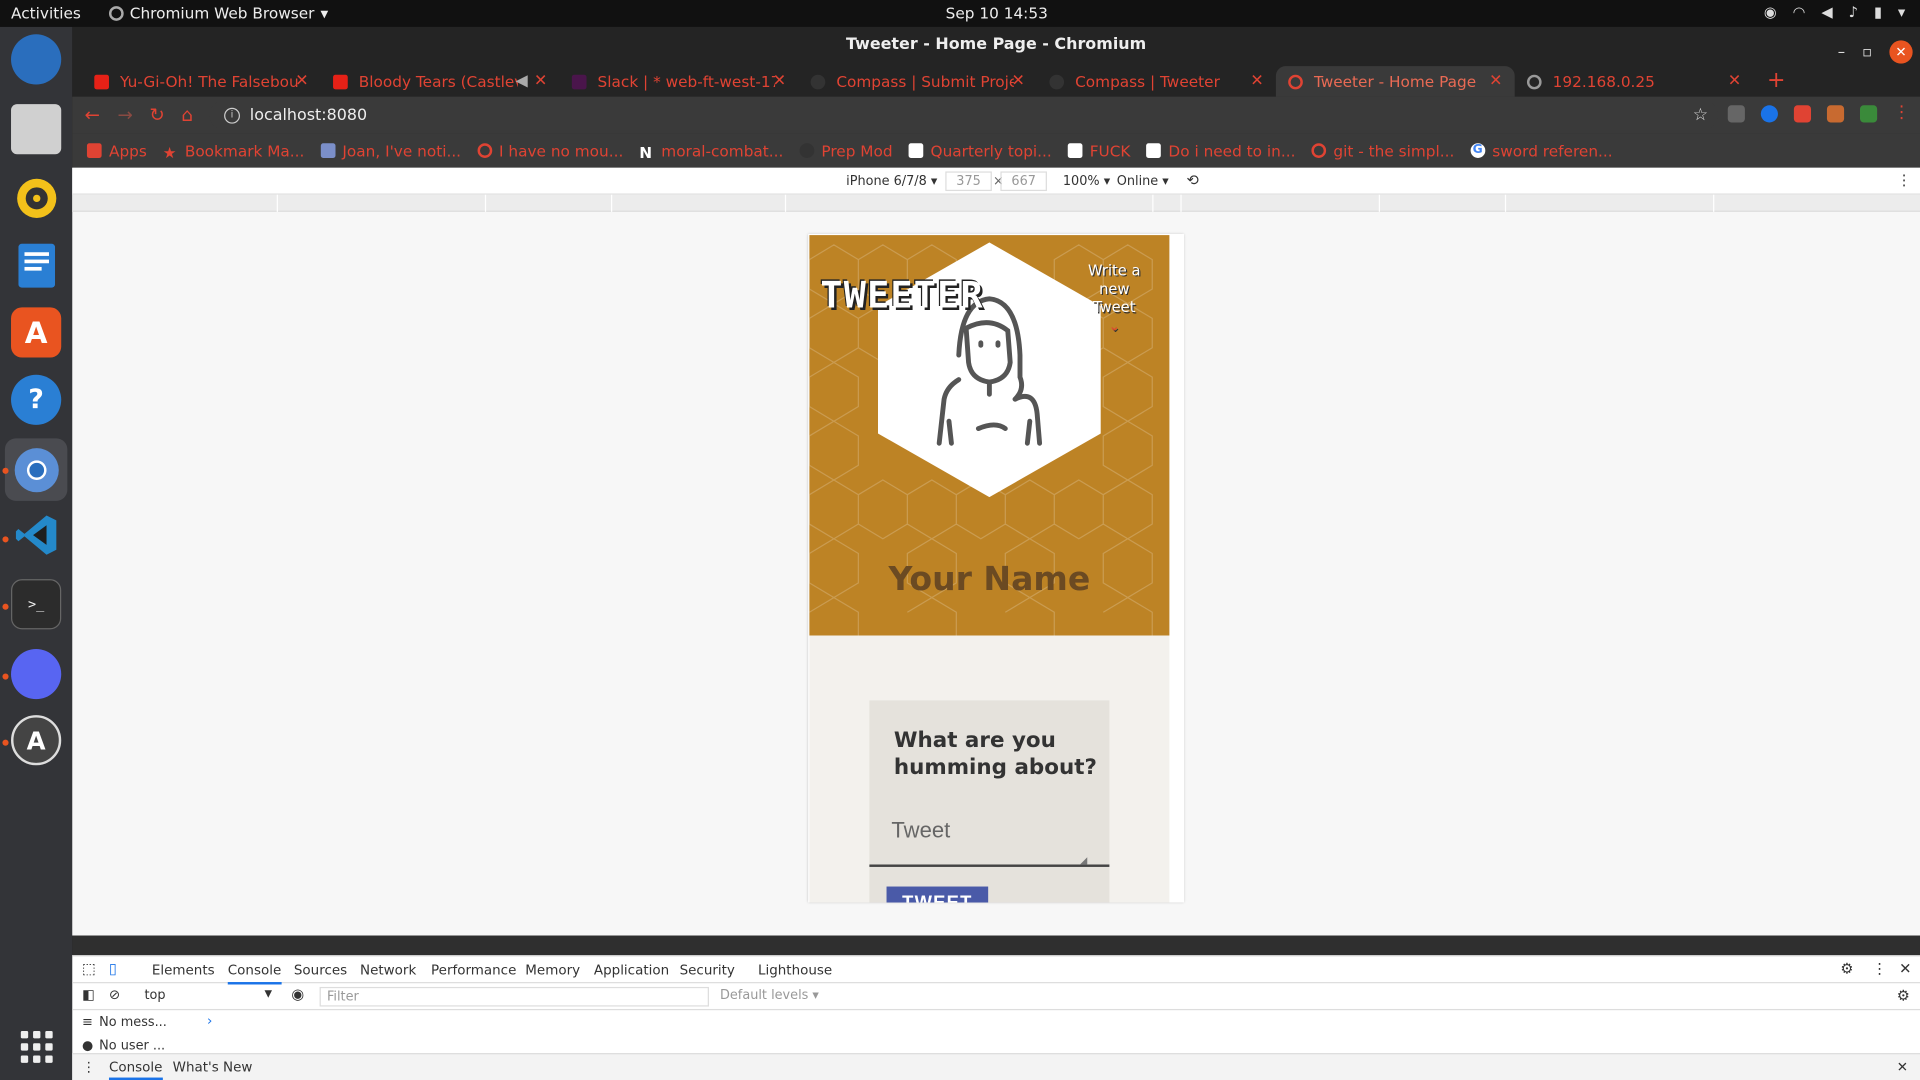 The height and width of the screenshot is (1080, 1920). I want to click on tab-bloody-tears: Bloody Tears (Castlevania ◀ ✕, so click(440, 81).